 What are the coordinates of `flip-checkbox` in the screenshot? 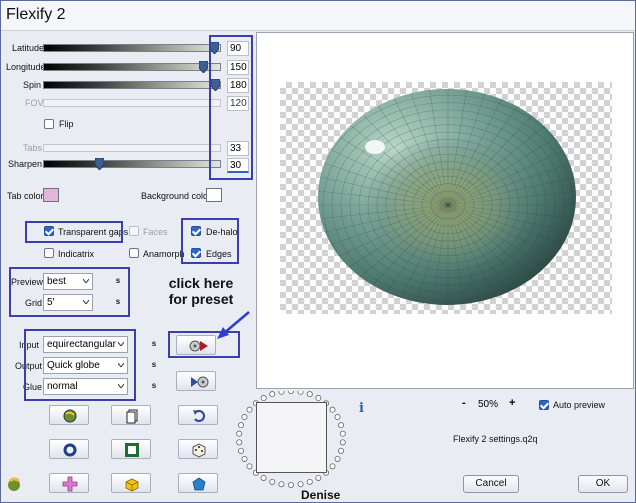 It's located at (49, 124).